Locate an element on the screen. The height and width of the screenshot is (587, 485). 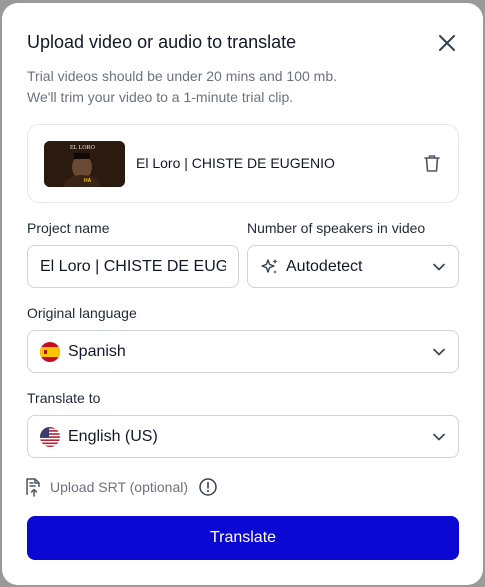
modal-title: Upload video or audio to translate is located at coordinates (162, 42).